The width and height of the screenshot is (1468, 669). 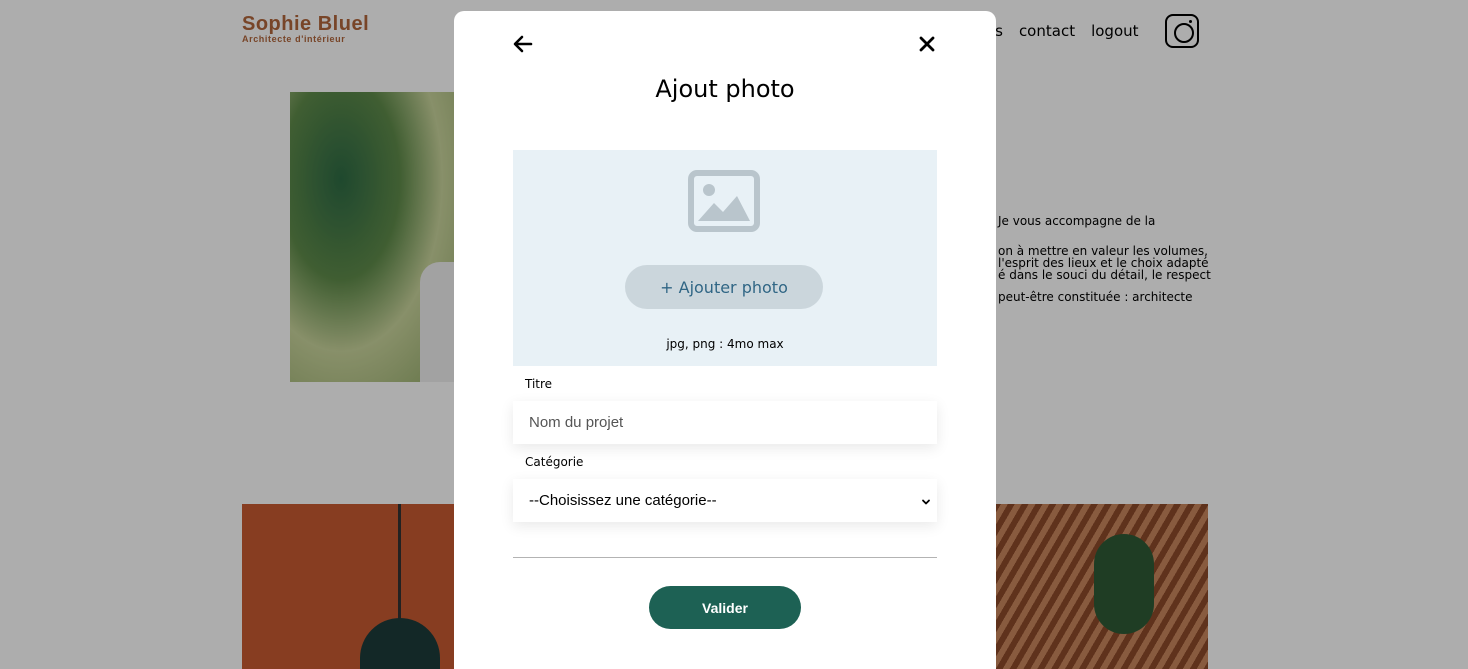 What do you see at coordinates (725, 500) in the screenshot?
I see `category-select: --Choisissez une catégorie--` at bounding box center [725, 500].